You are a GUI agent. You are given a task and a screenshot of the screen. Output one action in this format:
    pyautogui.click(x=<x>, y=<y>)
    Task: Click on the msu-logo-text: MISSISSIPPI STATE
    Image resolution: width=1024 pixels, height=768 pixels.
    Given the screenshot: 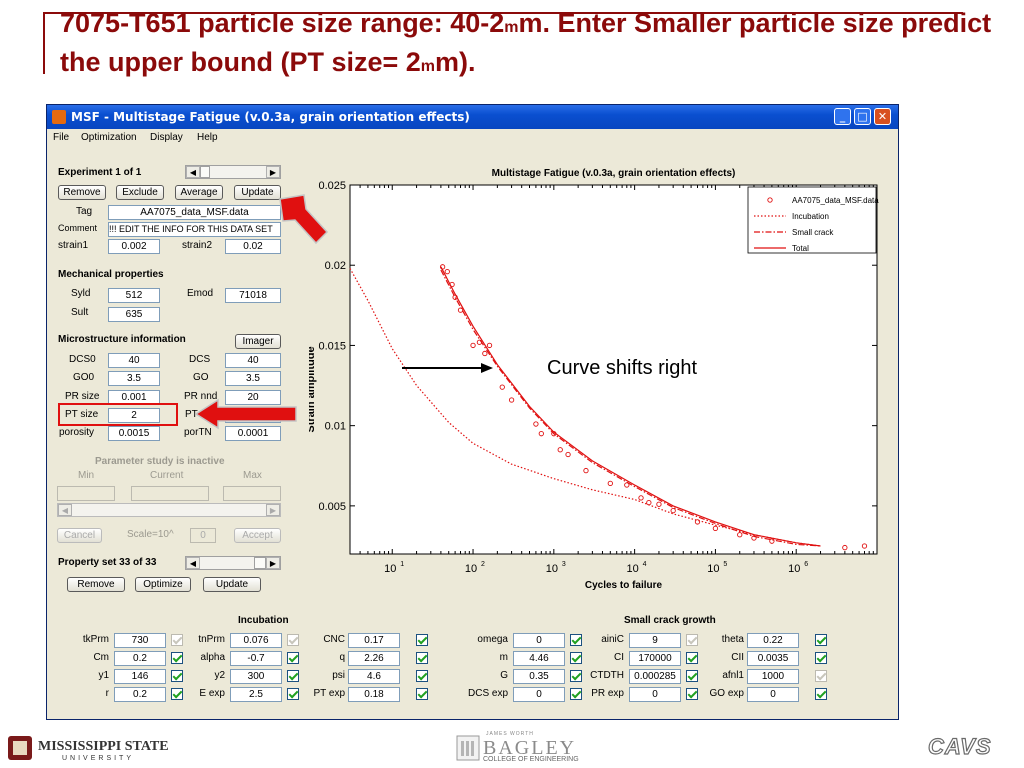 What is the action you would take?
    pyautogui.click(x=103, y=746)
    